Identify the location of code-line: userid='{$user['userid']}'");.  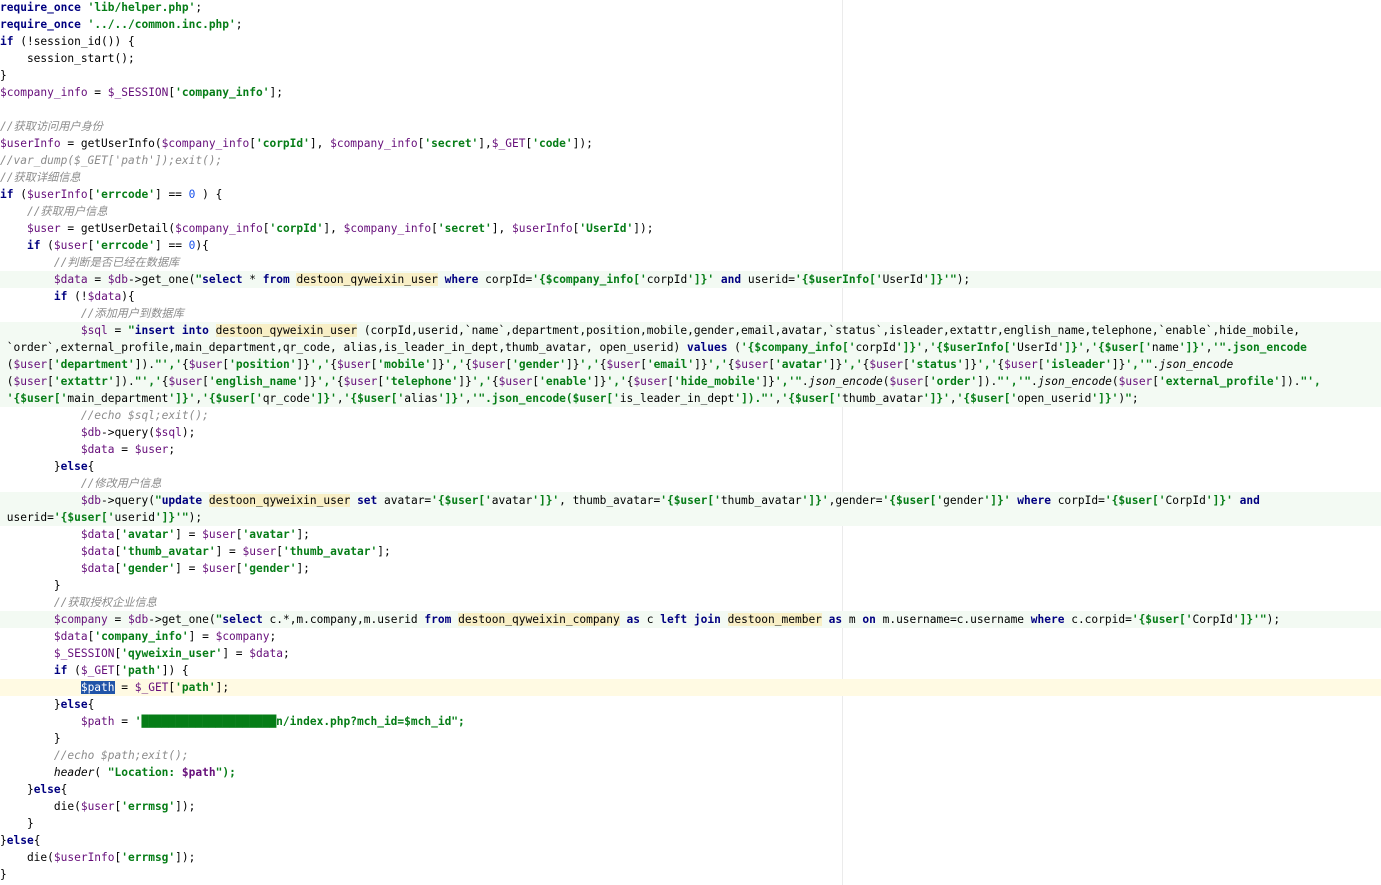
(690, 517).